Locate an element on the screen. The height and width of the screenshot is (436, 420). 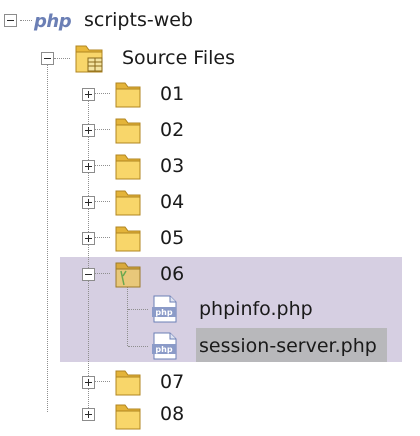
source-files-label: Source Files is located at coordinates (178, 58).